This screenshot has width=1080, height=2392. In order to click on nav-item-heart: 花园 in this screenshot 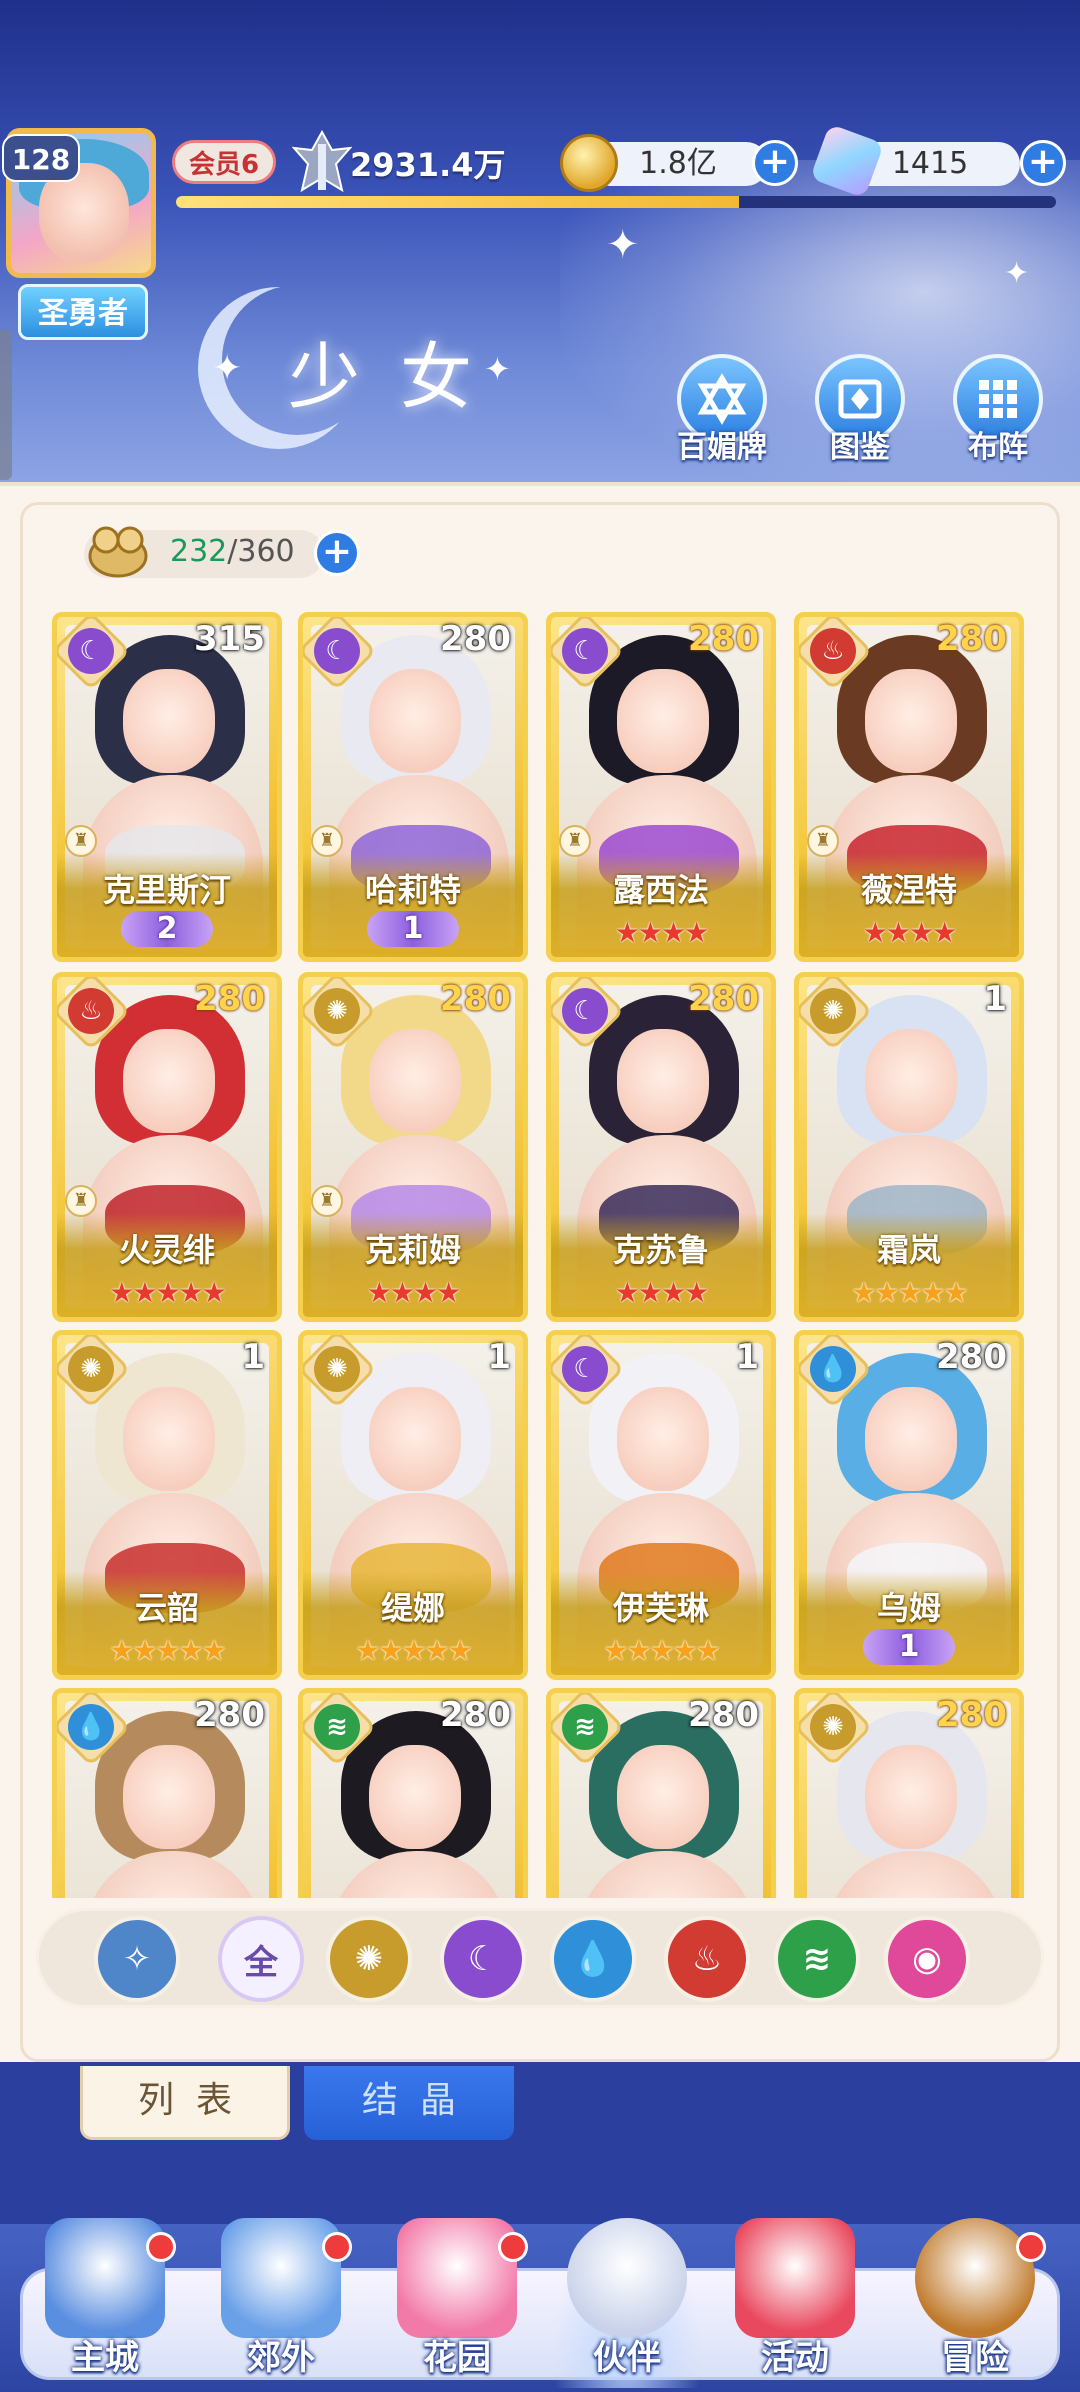, I will do `click(457, 2303)`.